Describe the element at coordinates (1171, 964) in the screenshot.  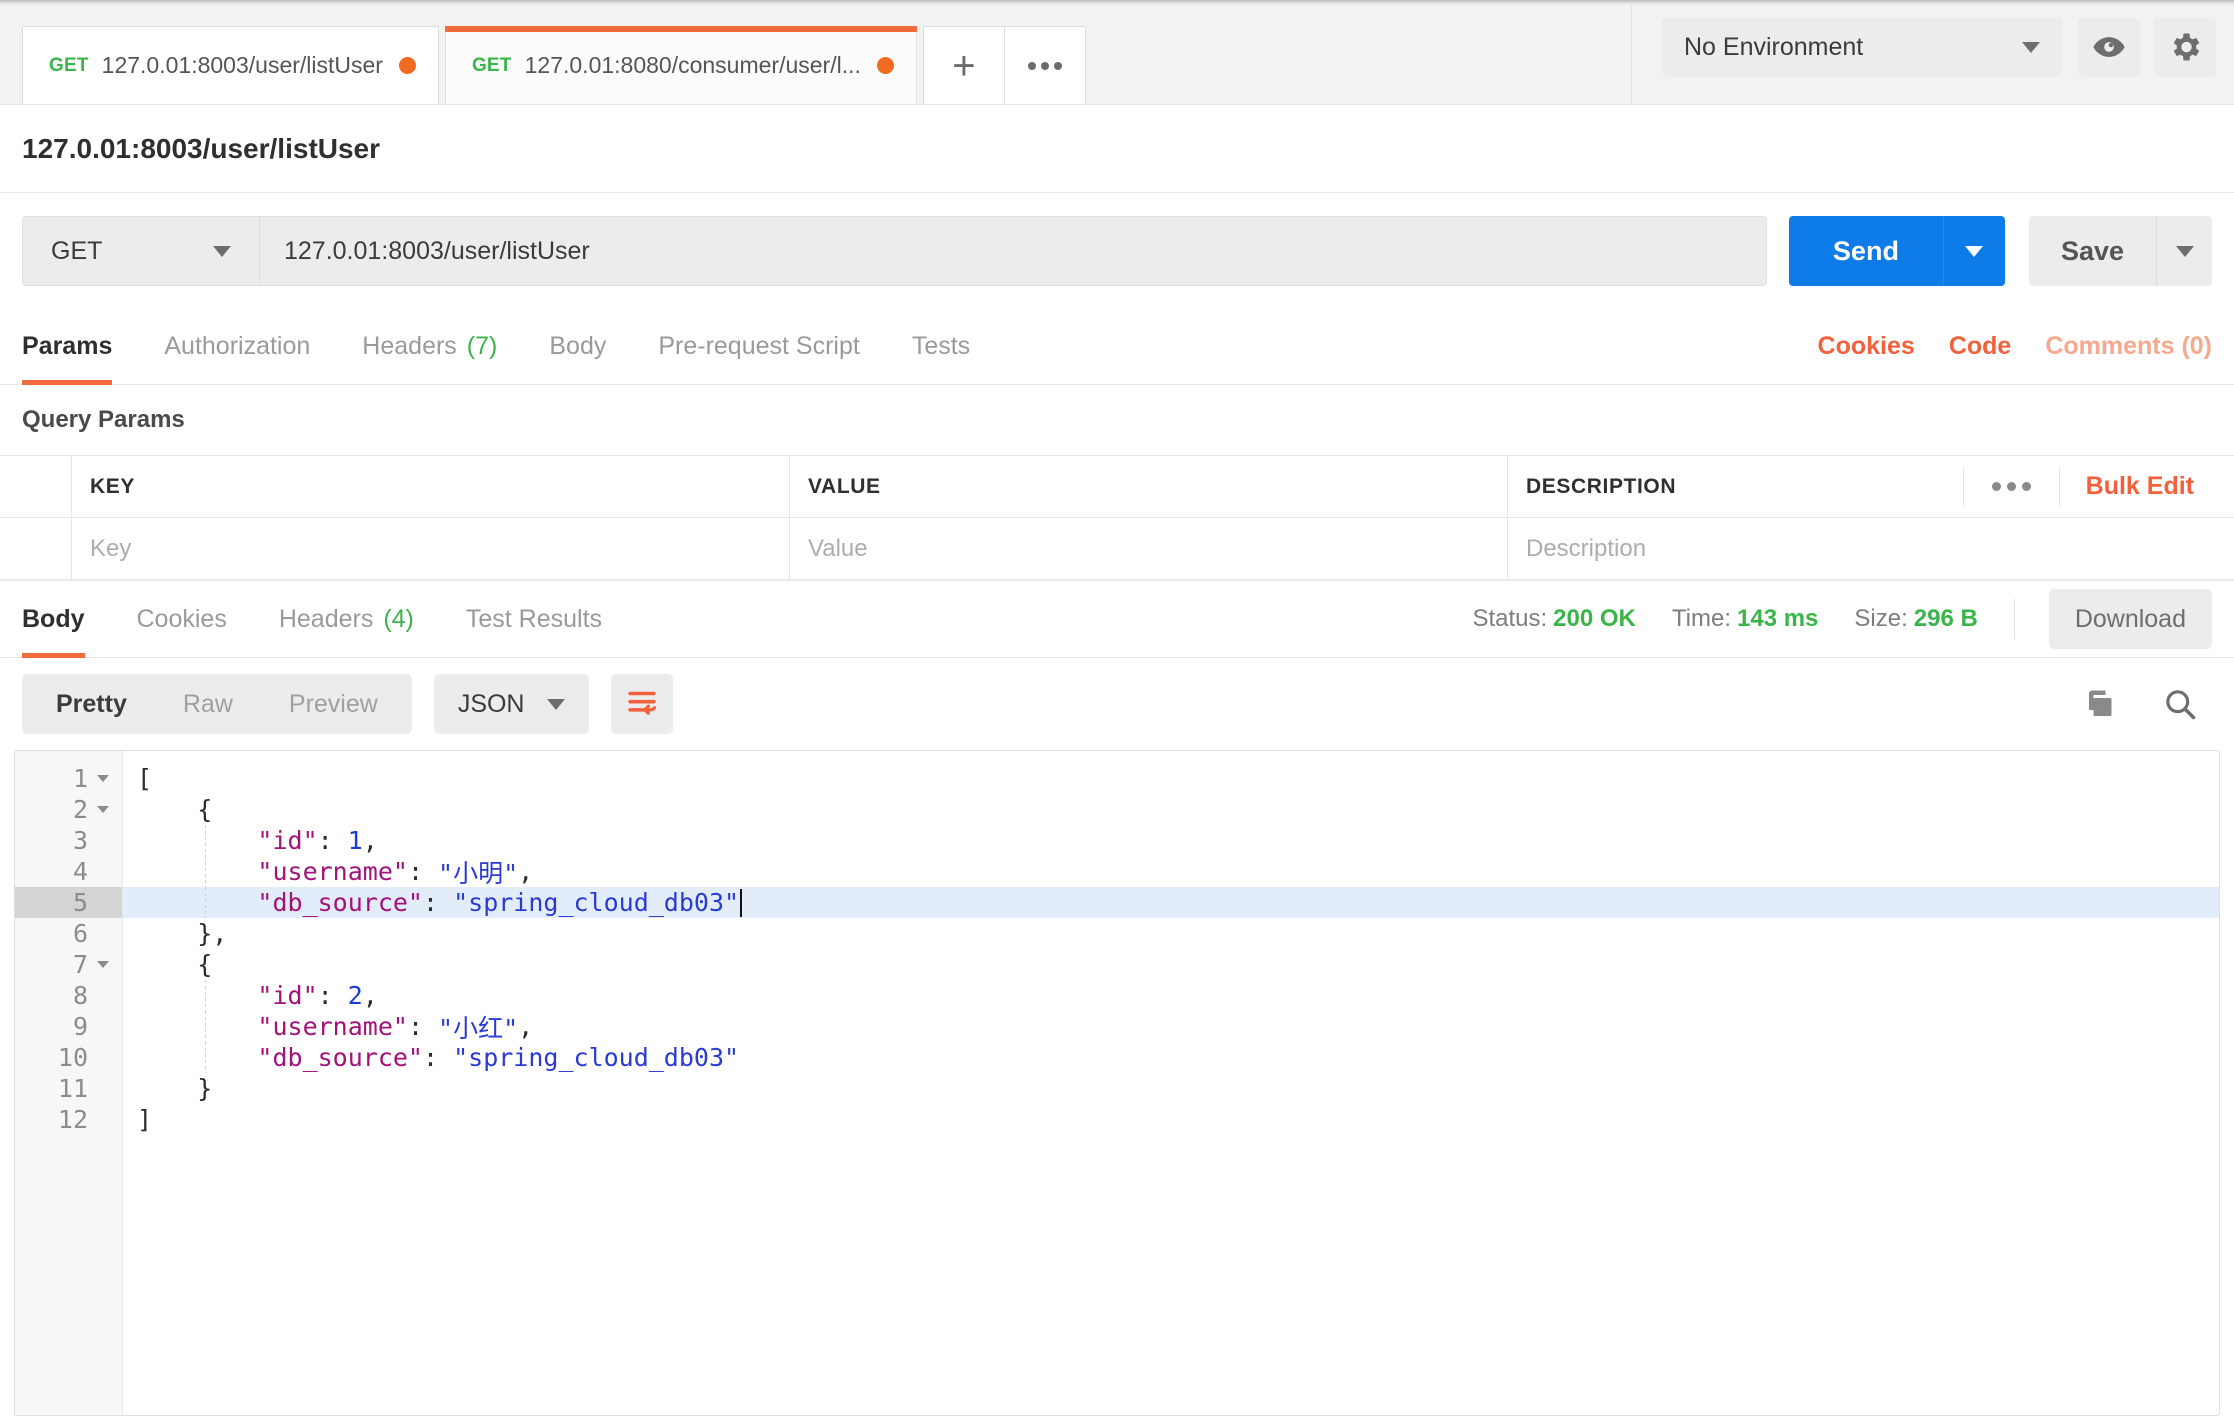
I see `code-line: {` at that location.